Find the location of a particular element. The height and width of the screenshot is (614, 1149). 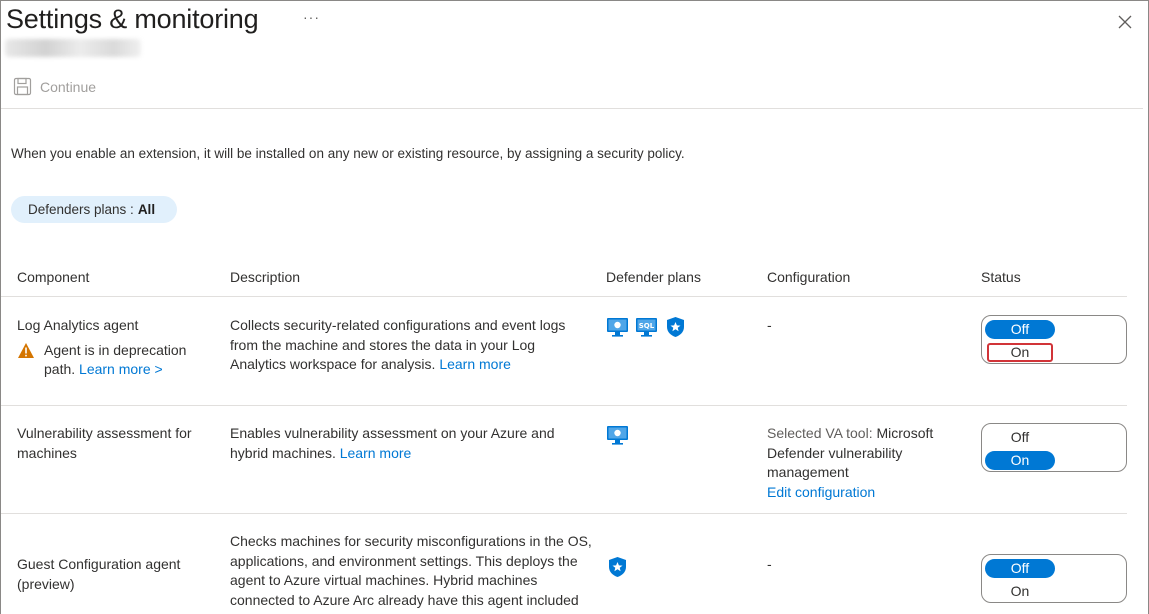

column-header-component: Component is located at coordinates (53, 277).